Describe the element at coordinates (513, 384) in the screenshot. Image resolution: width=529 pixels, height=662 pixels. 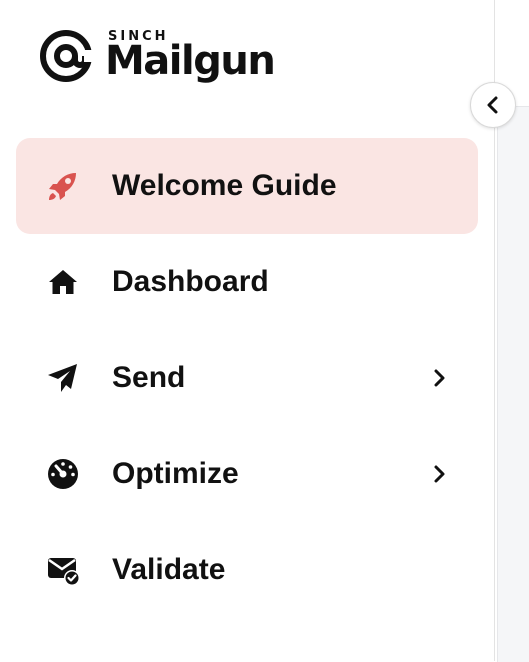
I see `main-content-panel` at that location.